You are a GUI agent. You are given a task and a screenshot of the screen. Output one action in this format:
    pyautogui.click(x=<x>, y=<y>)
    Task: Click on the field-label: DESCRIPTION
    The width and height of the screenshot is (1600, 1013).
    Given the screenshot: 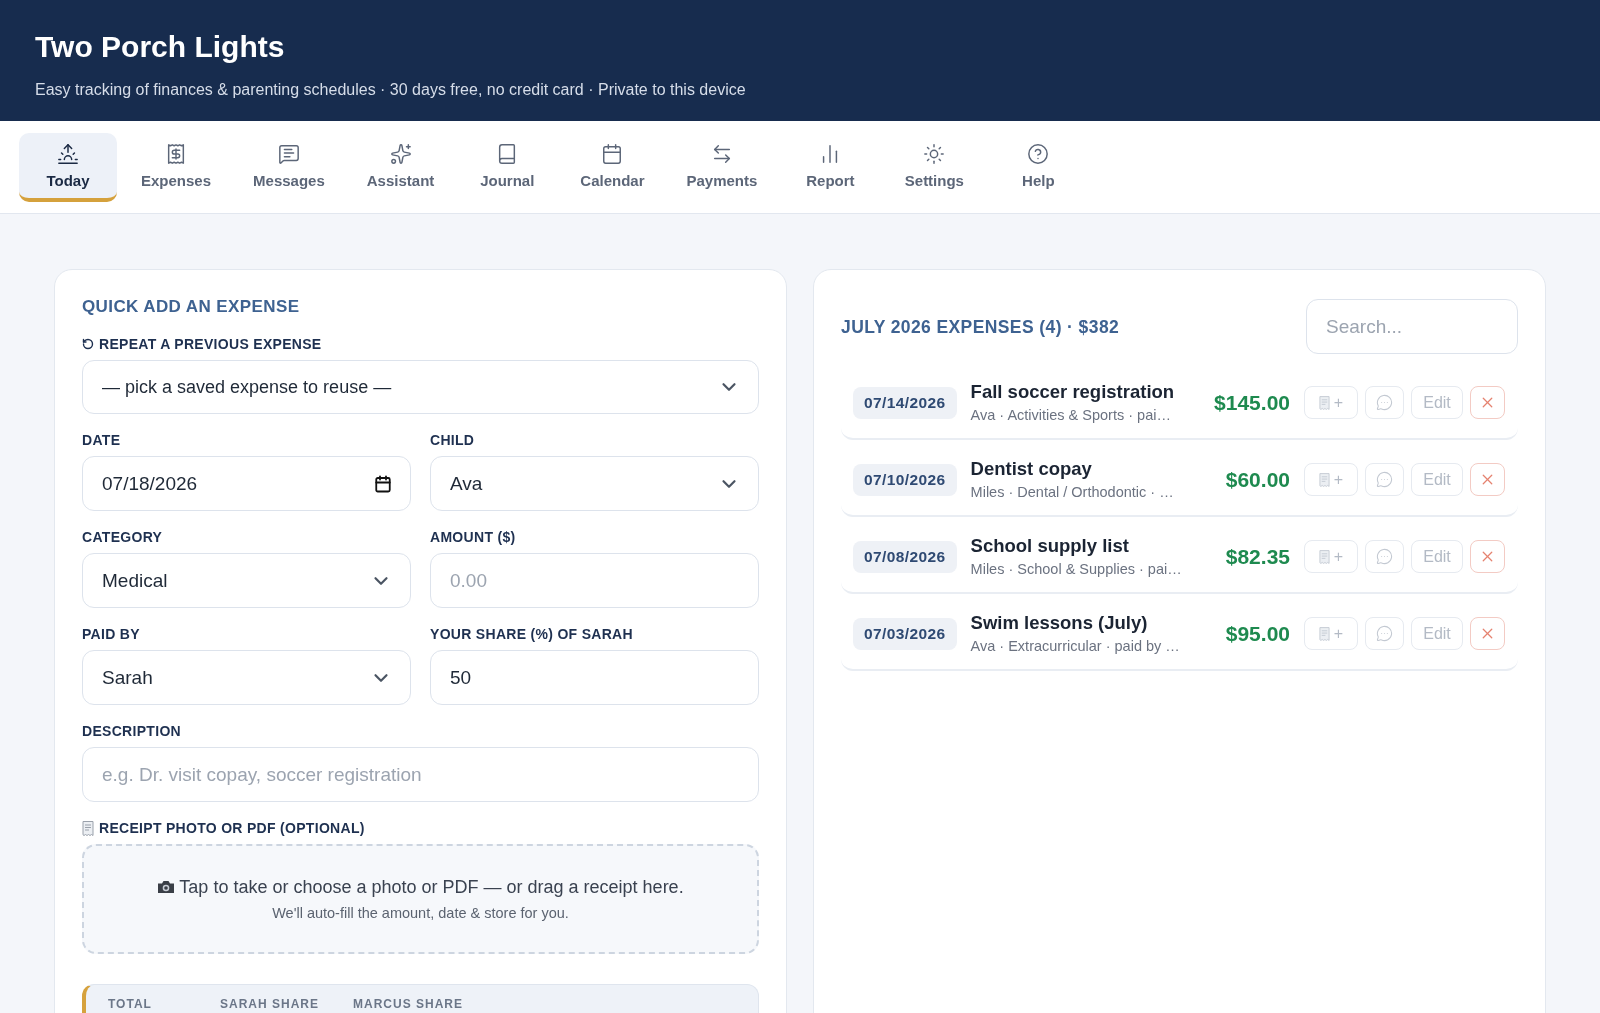 What is the action you would take?
    pyautogui.click(x=132, y=731)
    